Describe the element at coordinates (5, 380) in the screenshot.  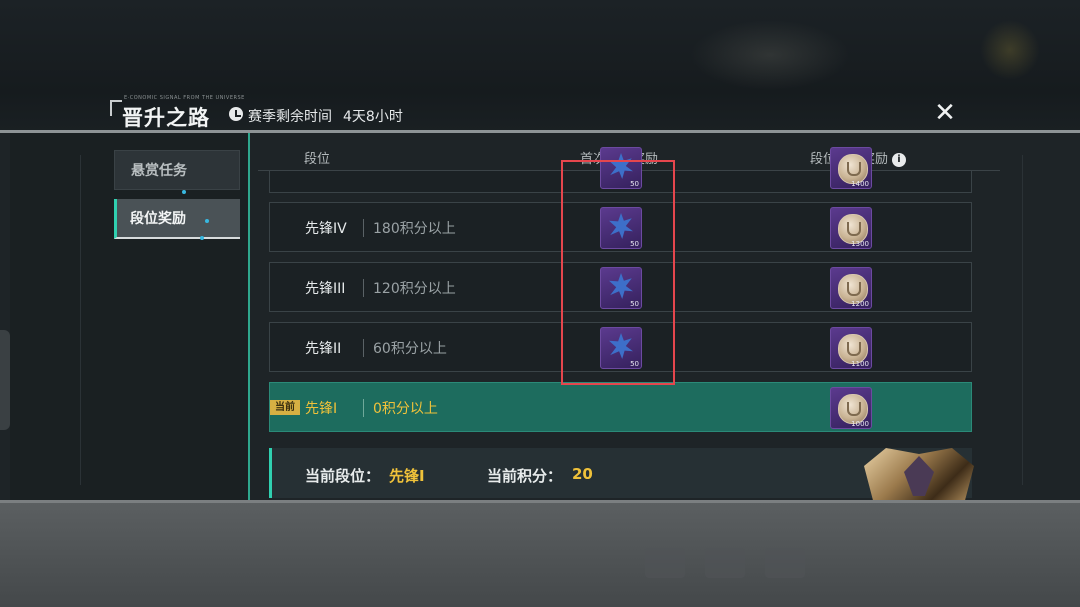
I see `left-edge-handle` at that location.